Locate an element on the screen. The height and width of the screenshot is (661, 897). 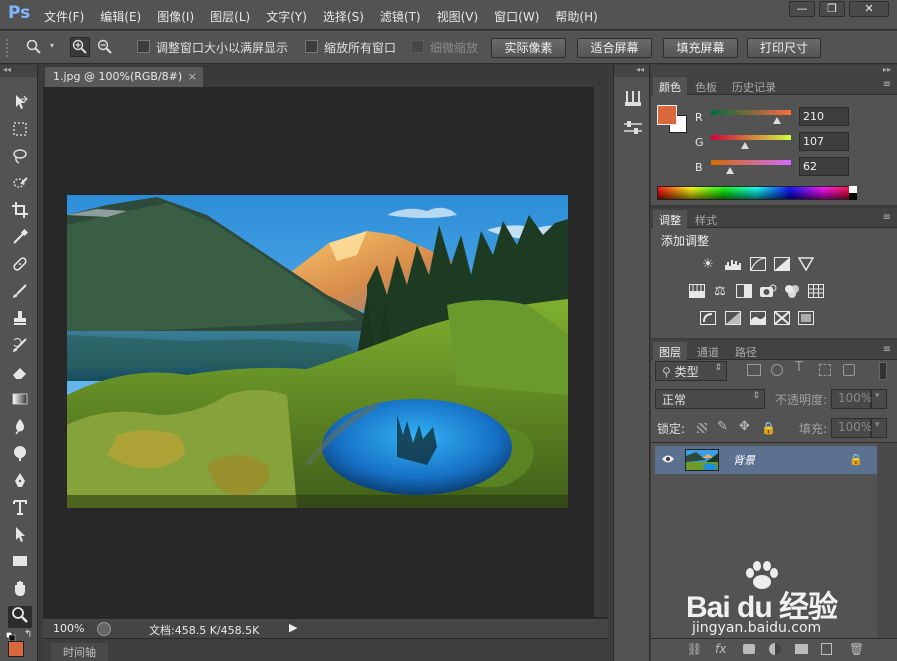
color-lookup-icon is located at coordinates (816, 292).